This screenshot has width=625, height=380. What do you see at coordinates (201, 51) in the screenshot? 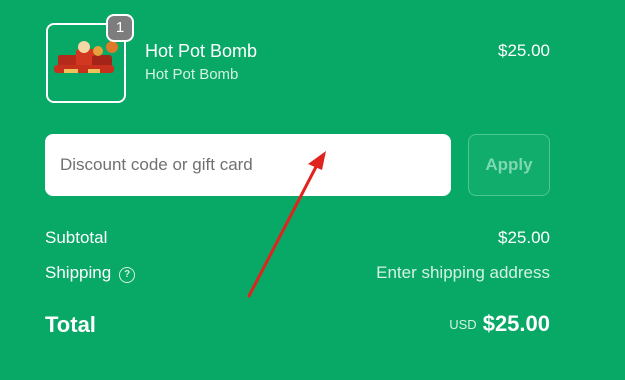
I see `product-name: Hot Pot Bomb` at bounding box center [201, 51].